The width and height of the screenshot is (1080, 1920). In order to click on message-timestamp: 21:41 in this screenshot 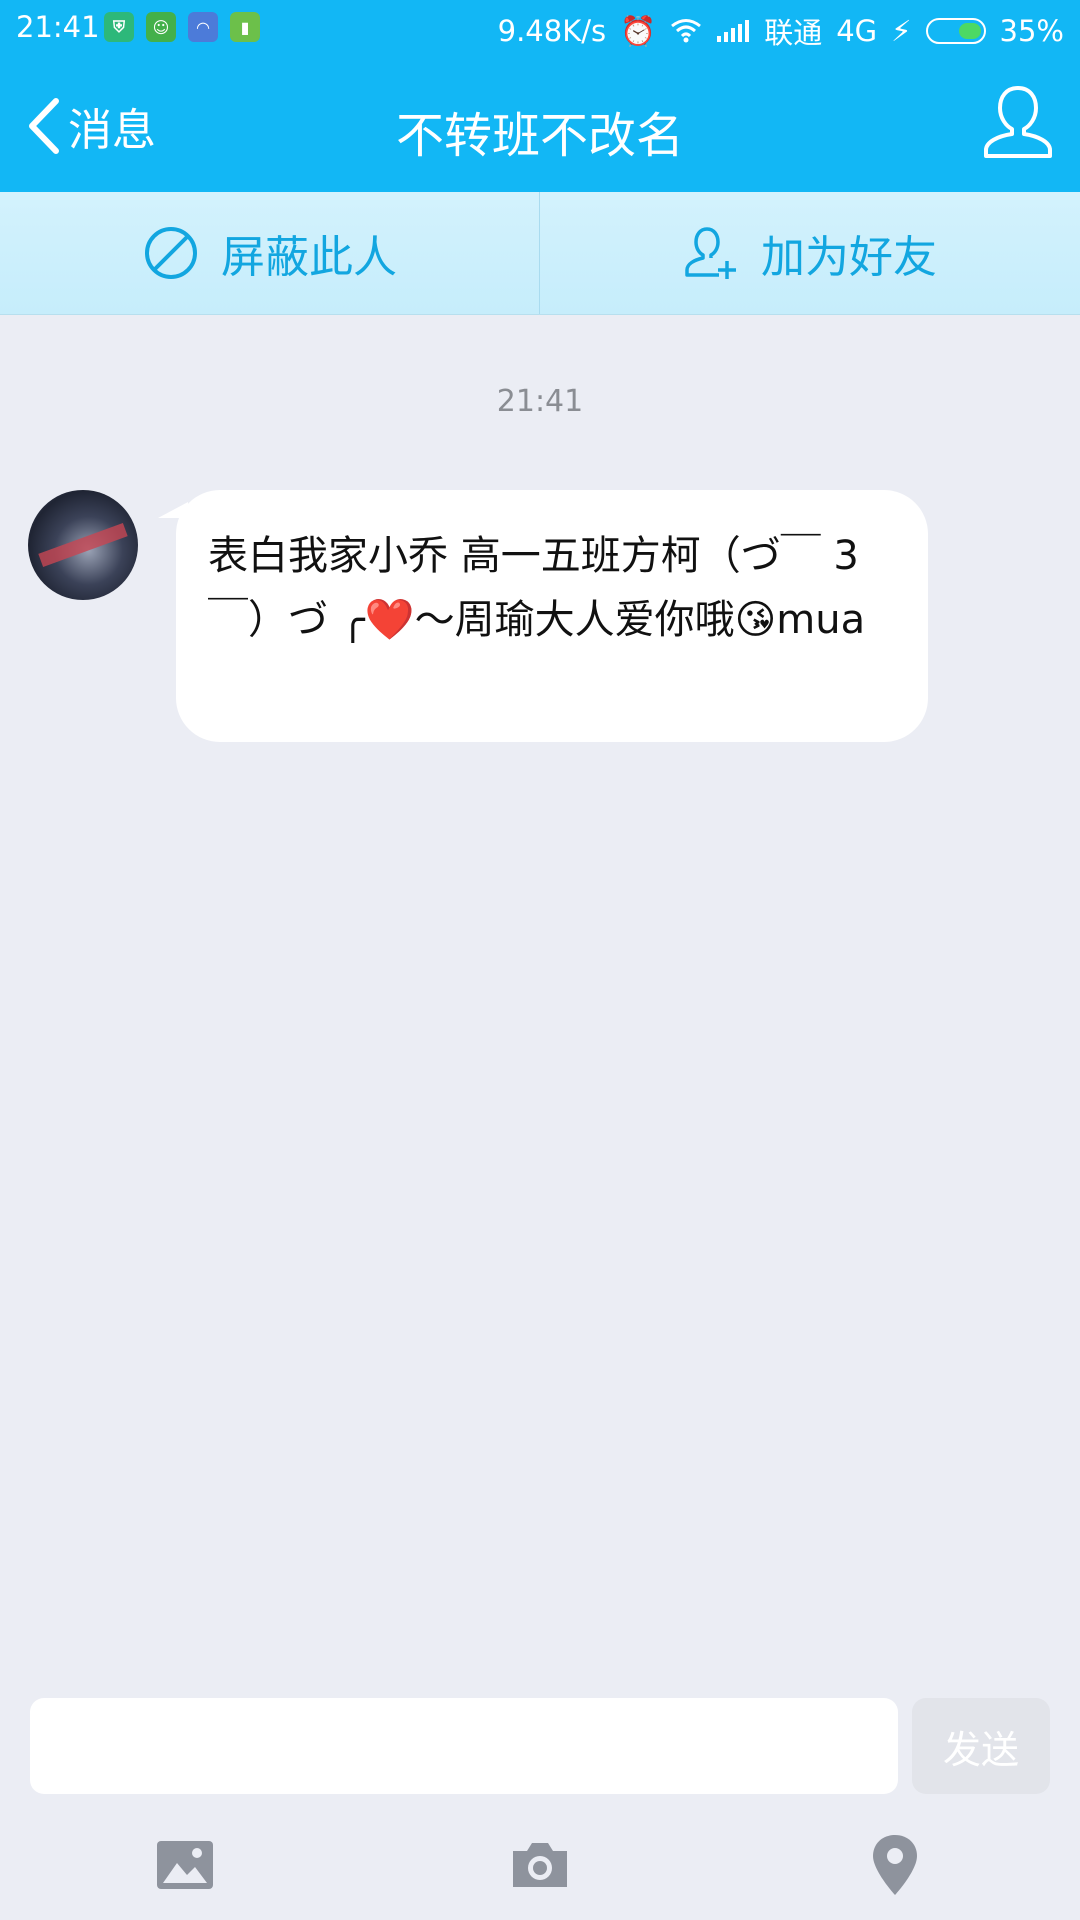, I will do `click(540, 401)`.